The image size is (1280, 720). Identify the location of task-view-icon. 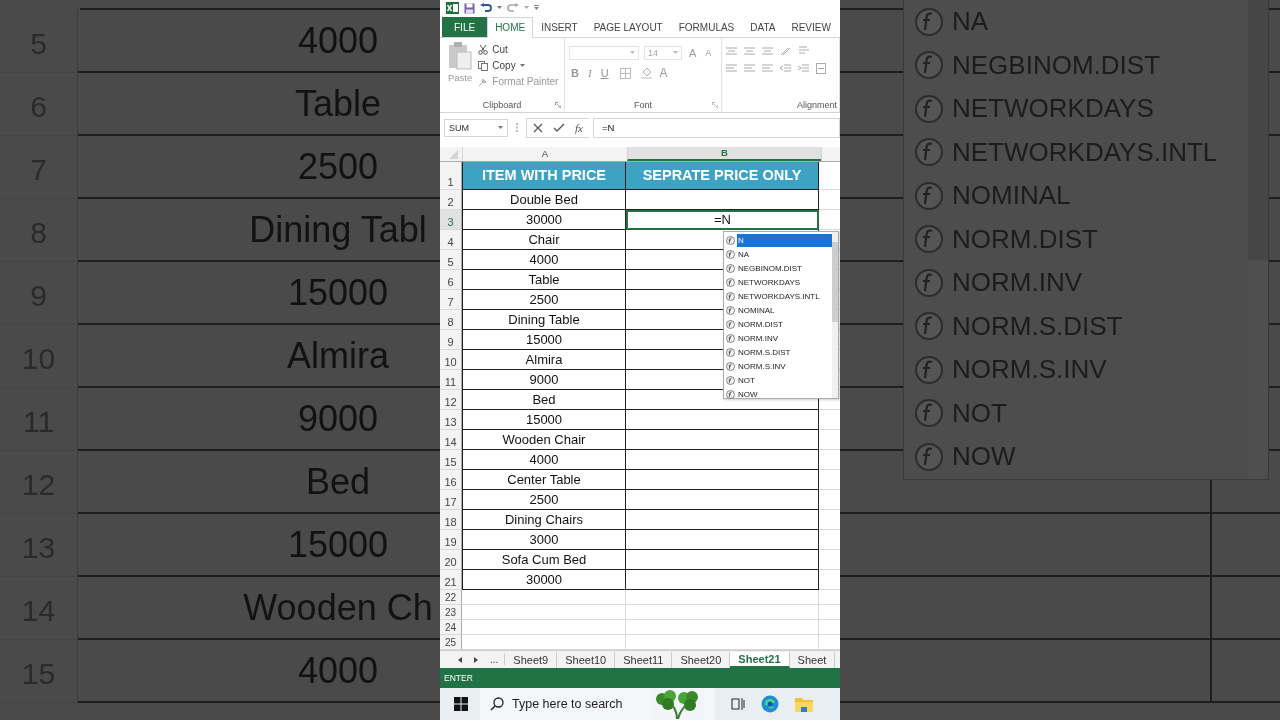
(738, 704).